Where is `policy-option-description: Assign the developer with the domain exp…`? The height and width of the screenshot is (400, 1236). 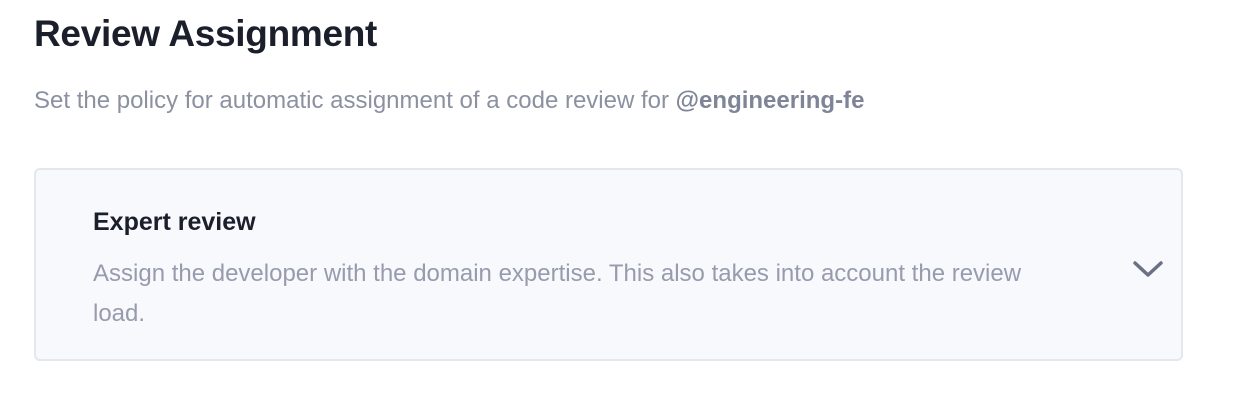 policy-option-description: Assign the developer with the domain exp… is located at coordinates (557, 293).